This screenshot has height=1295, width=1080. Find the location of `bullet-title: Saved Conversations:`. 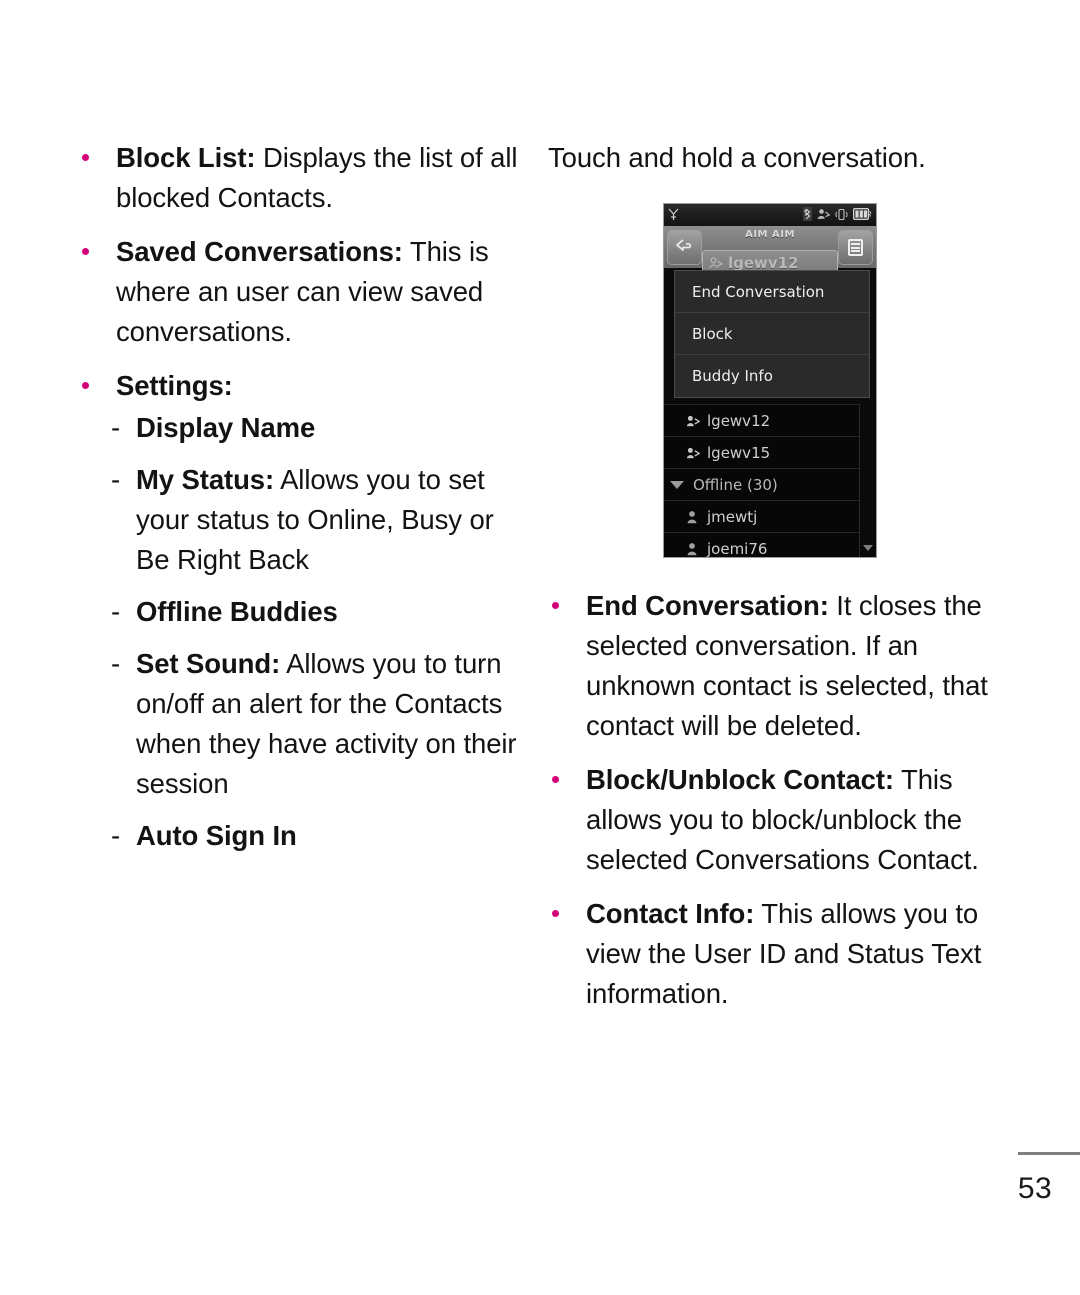

bullet-title: Saved Conversations: is located at coordinates (259, 251).